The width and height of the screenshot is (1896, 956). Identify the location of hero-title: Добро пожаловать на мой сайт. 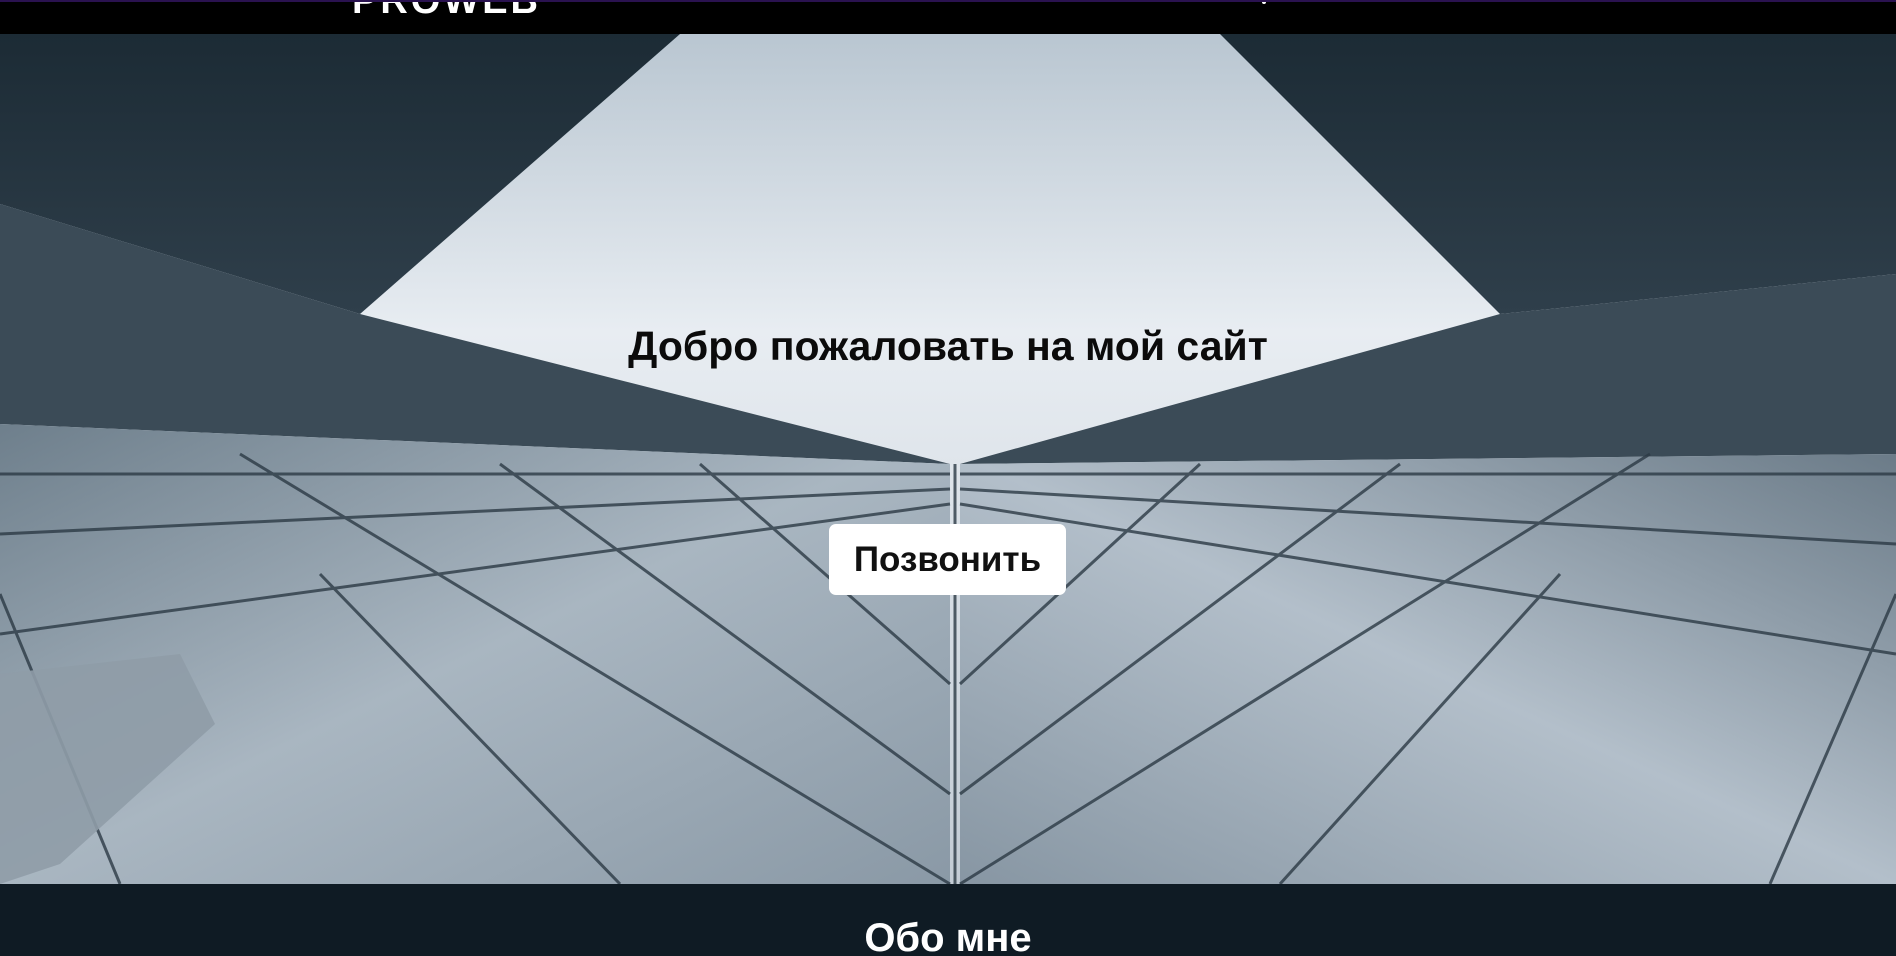
(948, 346).